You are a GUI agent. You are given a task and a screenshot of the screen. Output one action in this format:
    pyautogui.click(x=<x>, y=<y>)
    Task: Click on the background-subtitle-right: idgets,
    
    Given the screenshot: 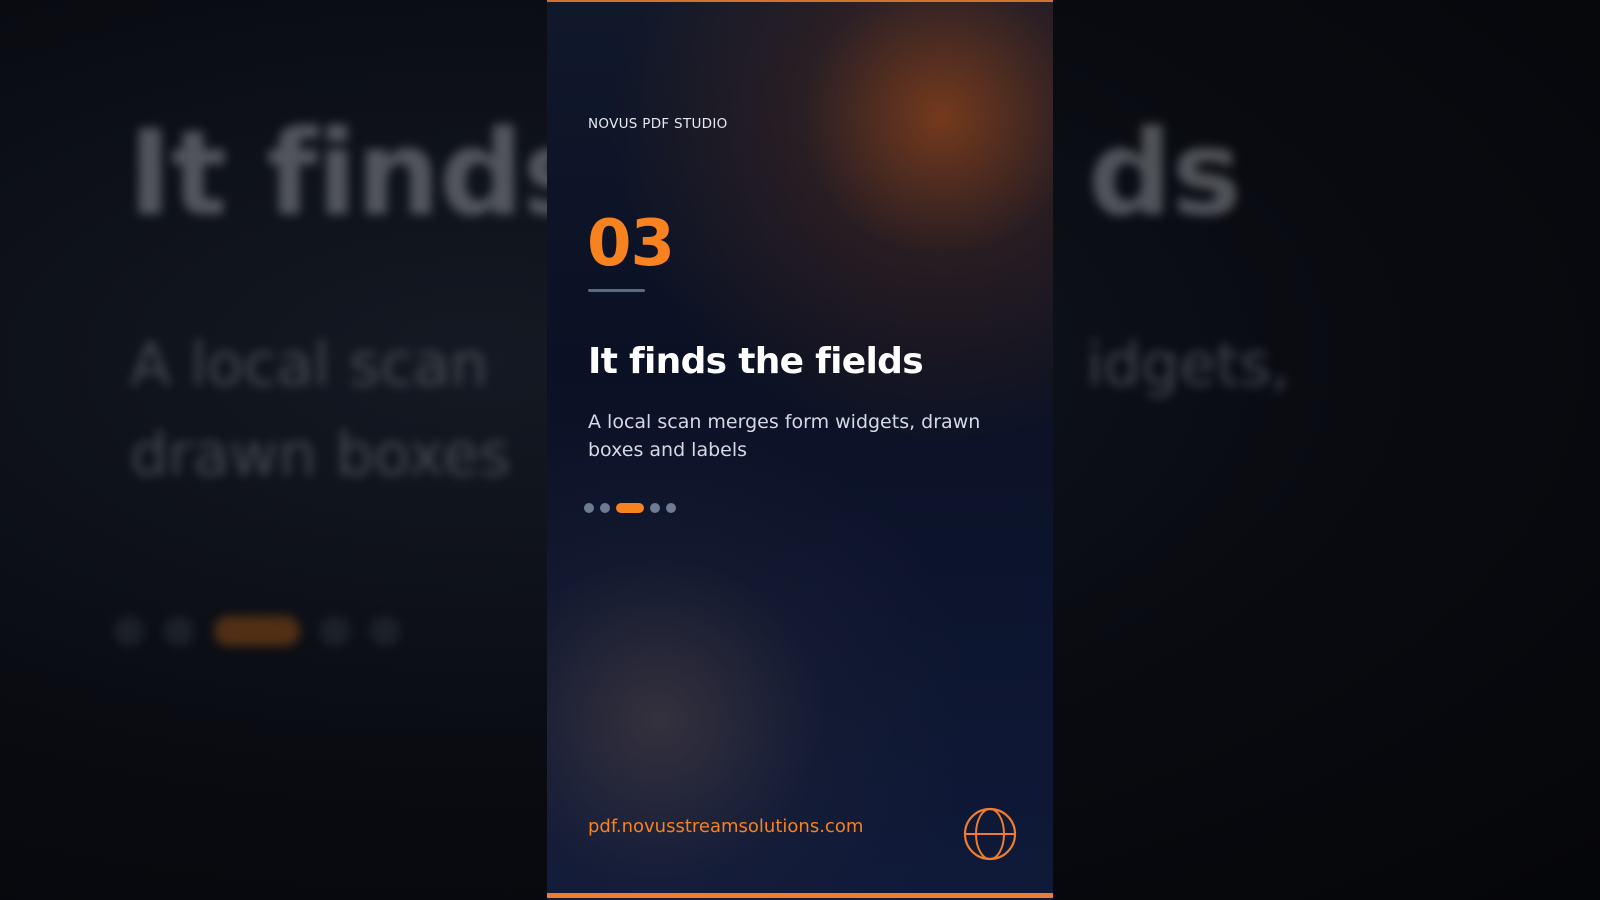 What is the action you would take?
    pyautogui.click(x=1188, y=365)
    